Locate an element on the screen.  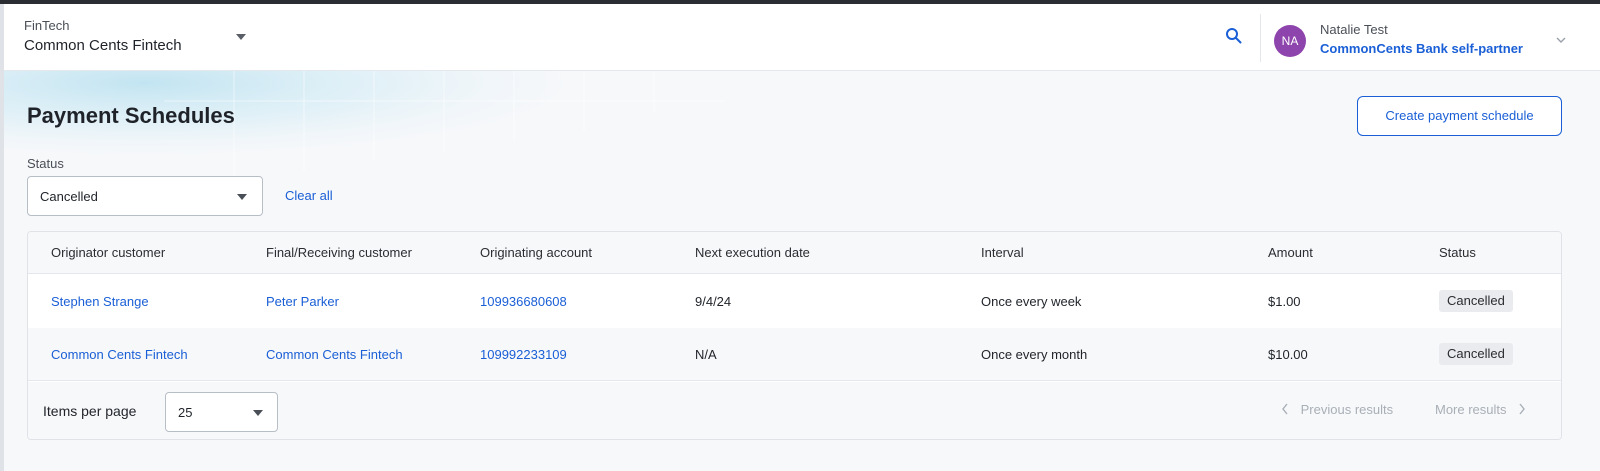
column-header: Amount is located at coordinates (1290, 252).